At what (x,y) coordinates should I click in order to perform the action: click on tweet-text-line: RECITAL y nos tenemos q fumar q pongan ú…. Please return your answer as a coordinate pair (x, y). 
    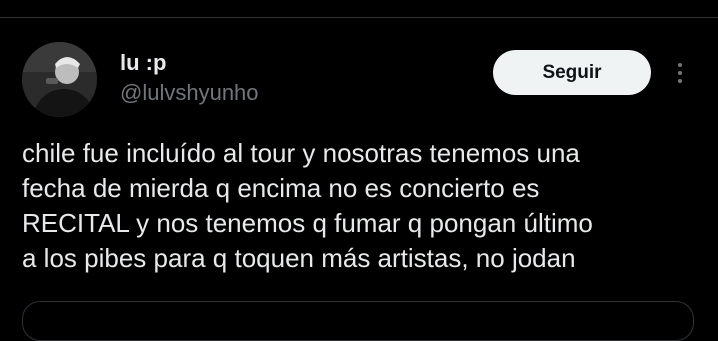
    Looking at the image, I should click on (307, 223).